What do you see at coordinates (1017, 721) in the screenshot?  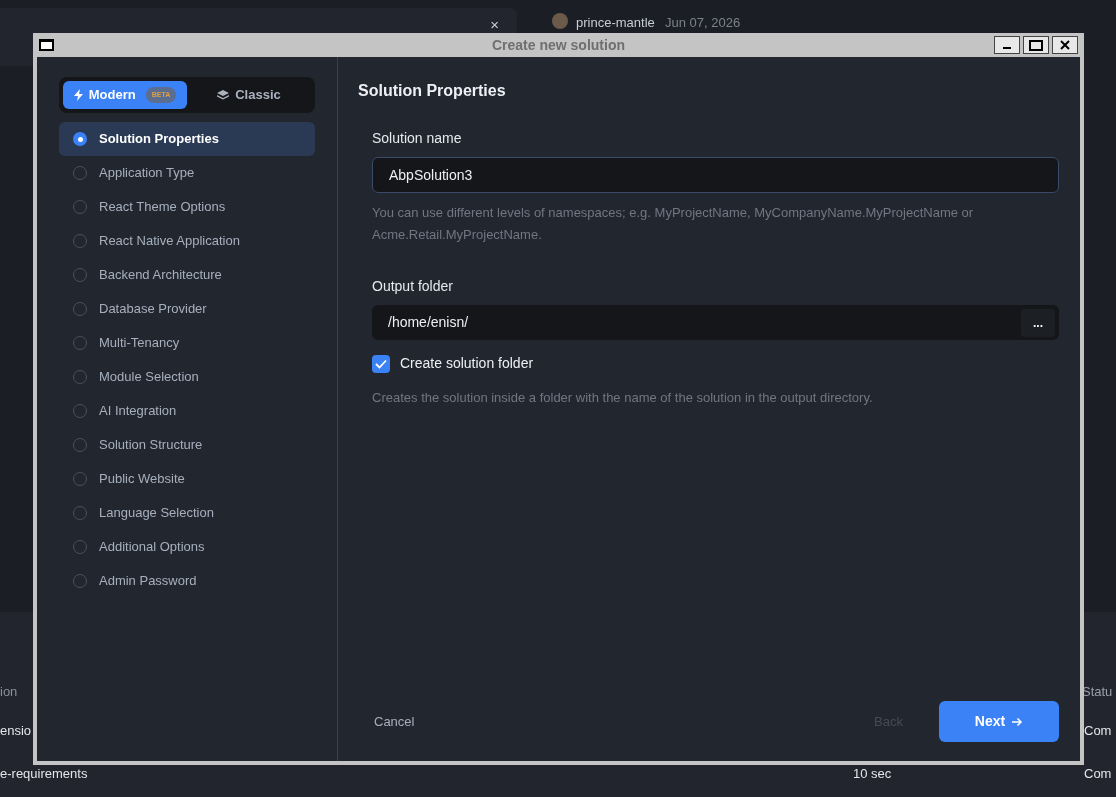 I see `arrow-icon` at bounding box center [1017, 721].